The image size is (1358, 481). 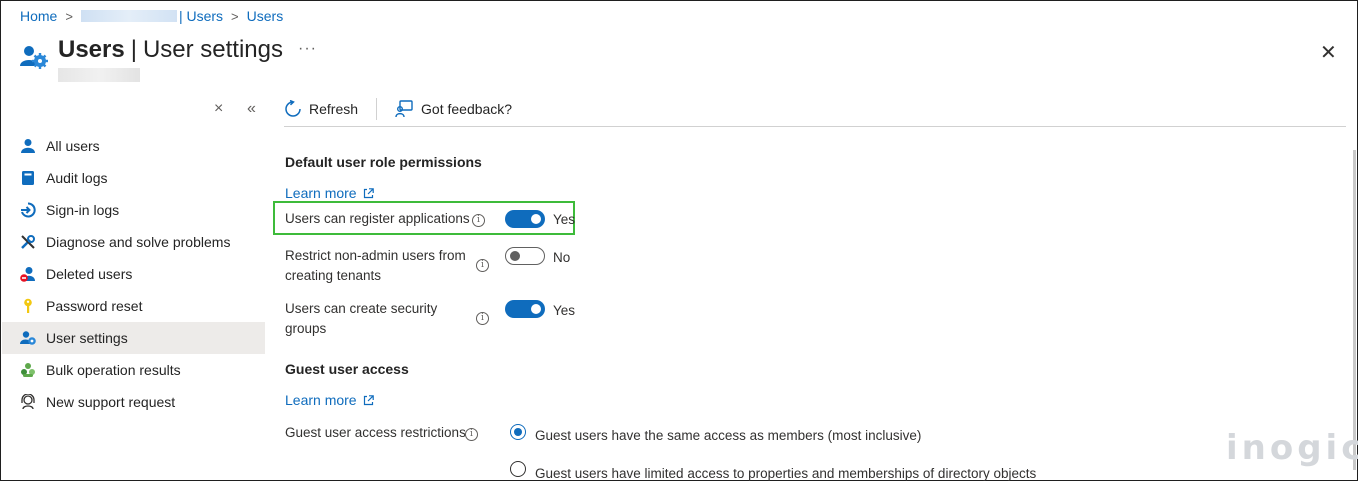 What do you see at coordinates (138, 242) in the screenshot?
I see `sidebar-item-label: Diagnose and solve problems` at bounding box center [138, 242].